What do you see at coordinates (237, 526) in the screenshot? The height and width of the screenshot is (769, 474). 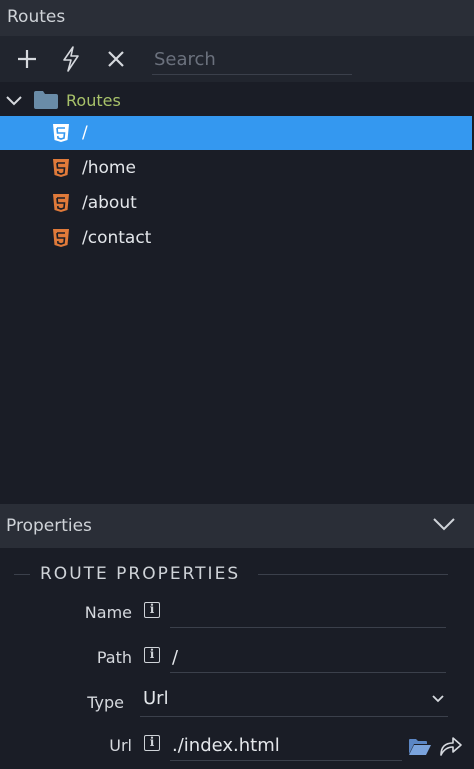 I see `properties-panel-header: Properties` at bounding box center [237, 526].